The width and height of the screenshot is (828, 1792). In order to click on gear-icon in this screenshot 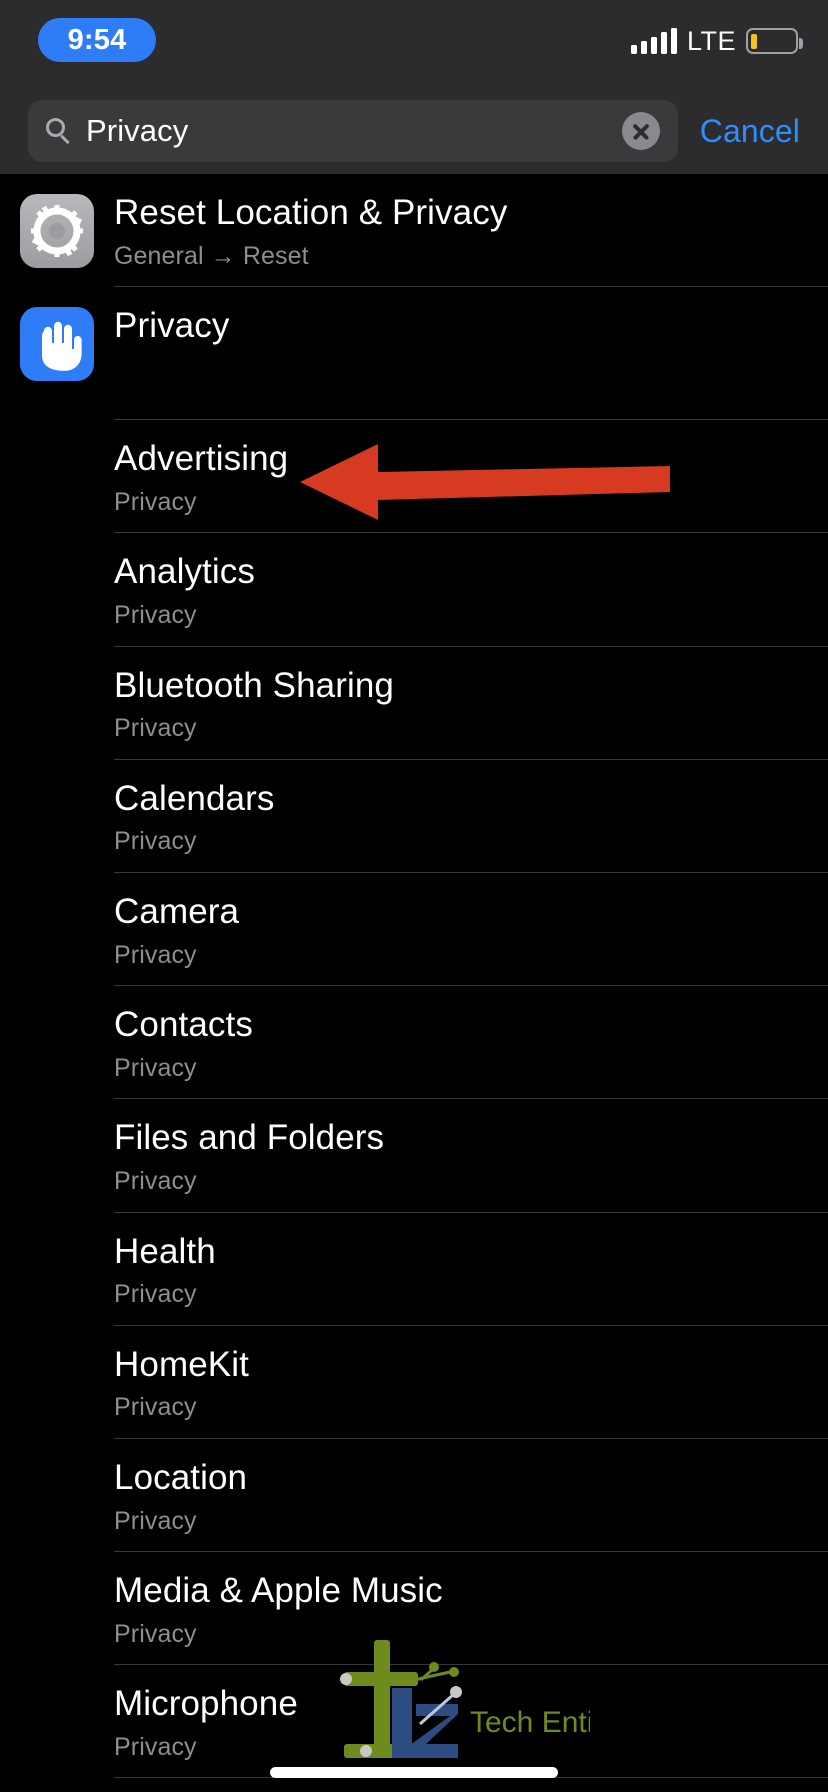, I will do `click(57, 231)`.